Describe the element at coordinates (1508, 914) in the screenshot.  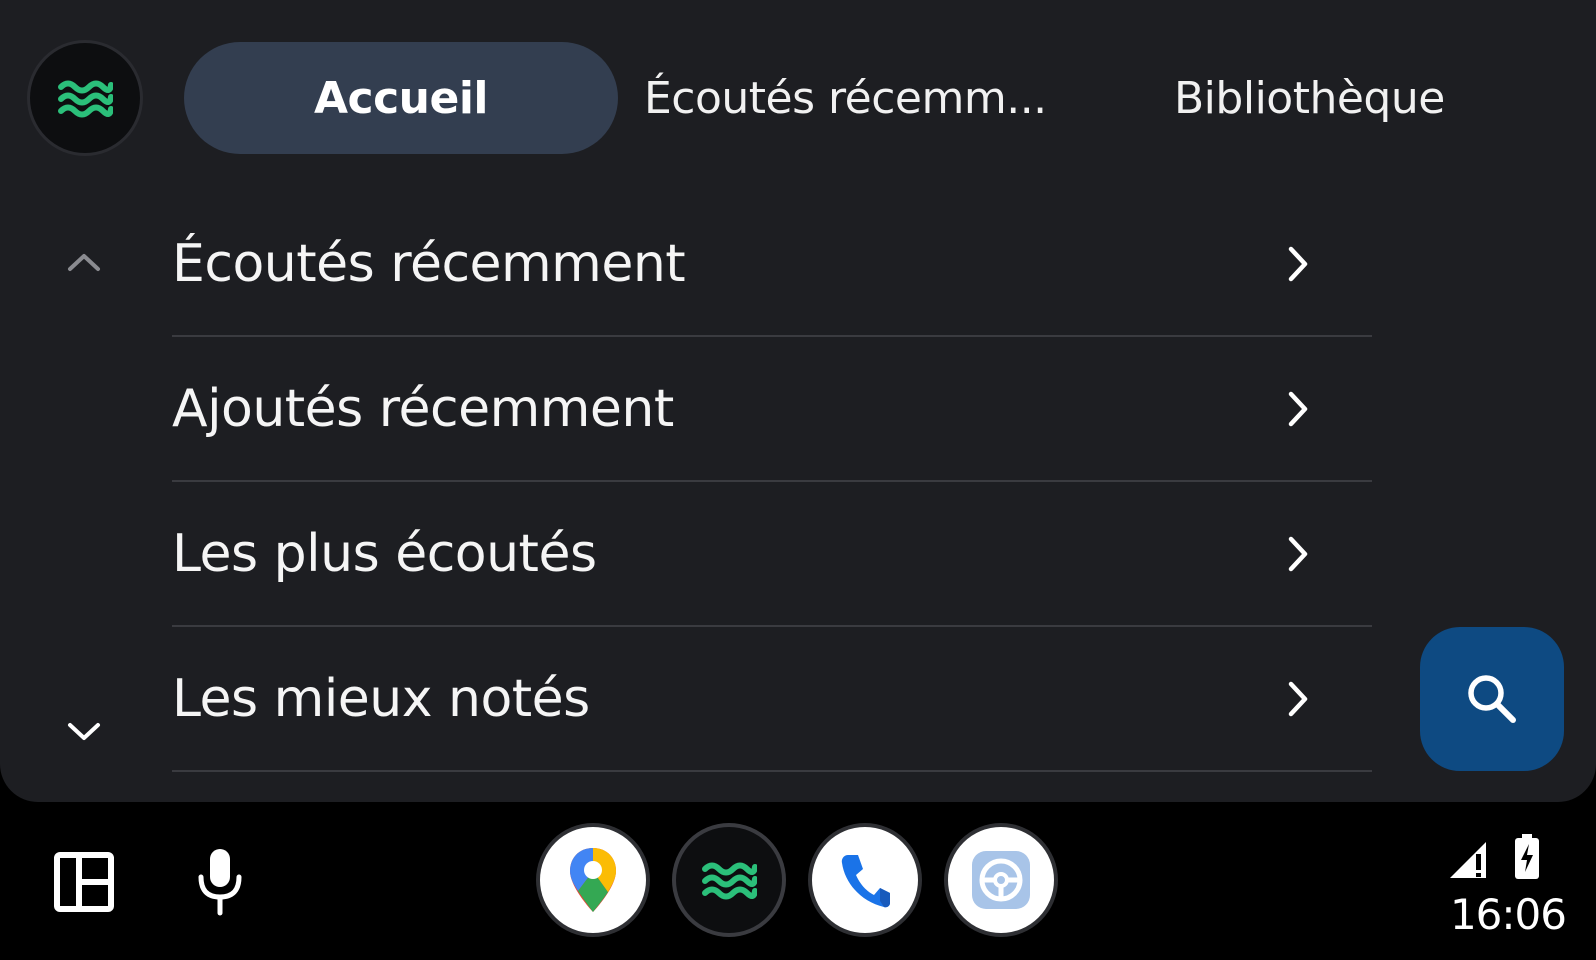
I see `clock: 16:06` at that location.